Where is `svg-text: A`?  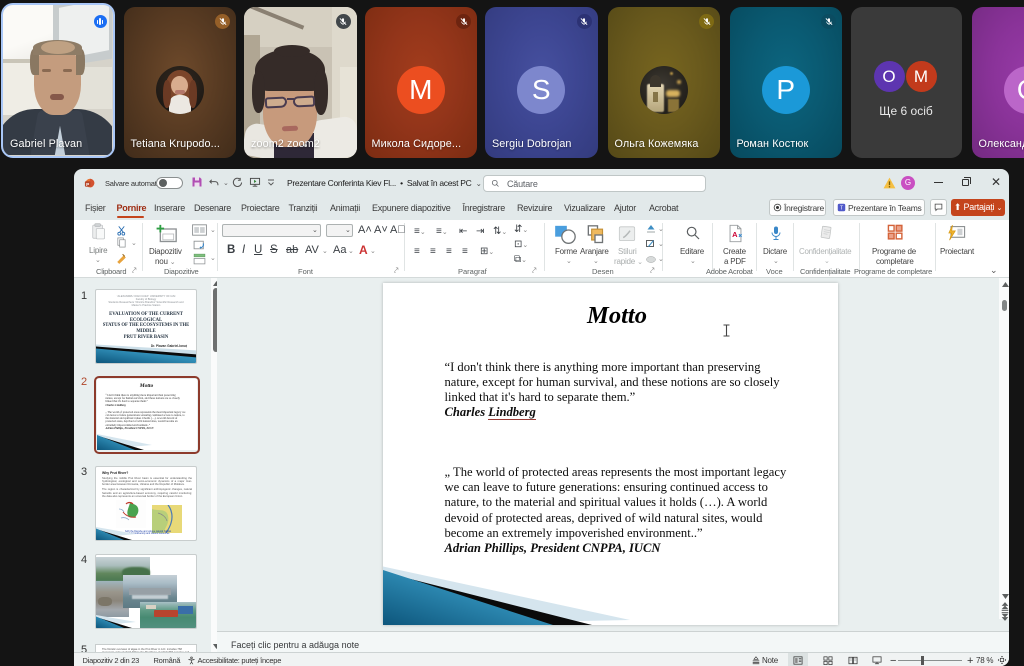 svg-text: A is located at coordinates (735, 234).